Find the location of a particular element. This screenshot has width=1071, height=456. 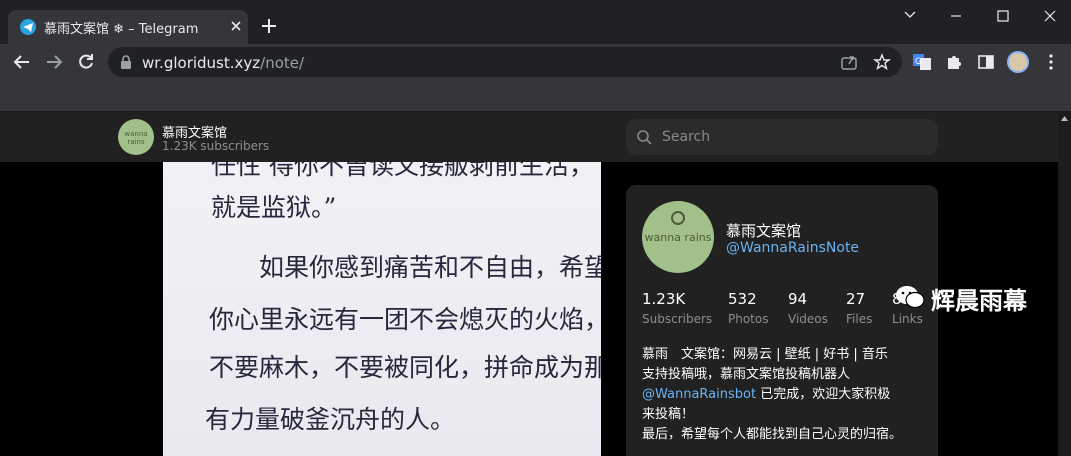

channel-name: 慕雨文案馆 is located at coordinates (764, 231).